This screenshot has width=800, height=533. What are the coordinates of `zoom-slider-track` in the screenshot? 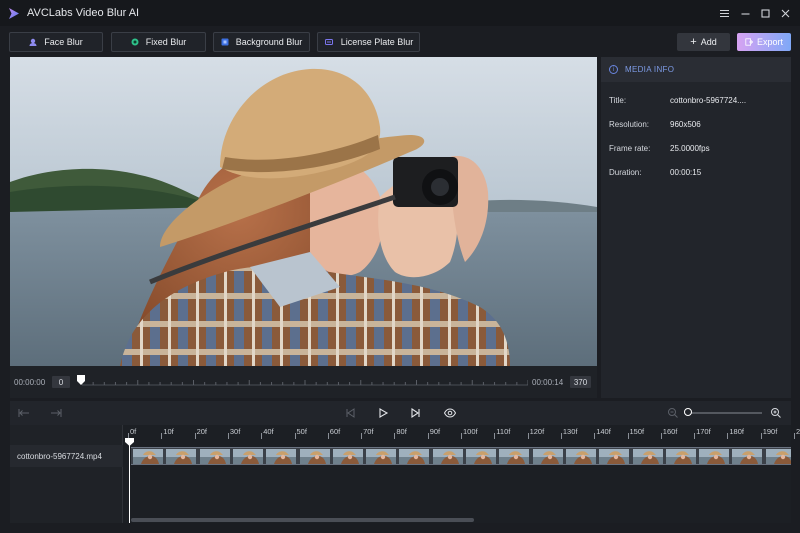 It's located at (723, 413).